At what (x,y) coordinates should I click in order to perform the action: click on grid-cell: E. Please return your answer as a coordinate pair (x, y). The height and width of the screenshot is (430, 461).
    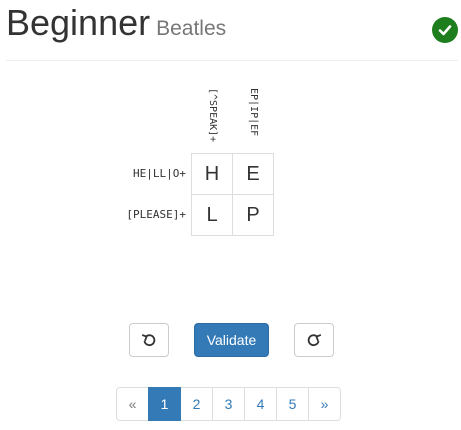
    Looking at the image, I should click on (253, 174).